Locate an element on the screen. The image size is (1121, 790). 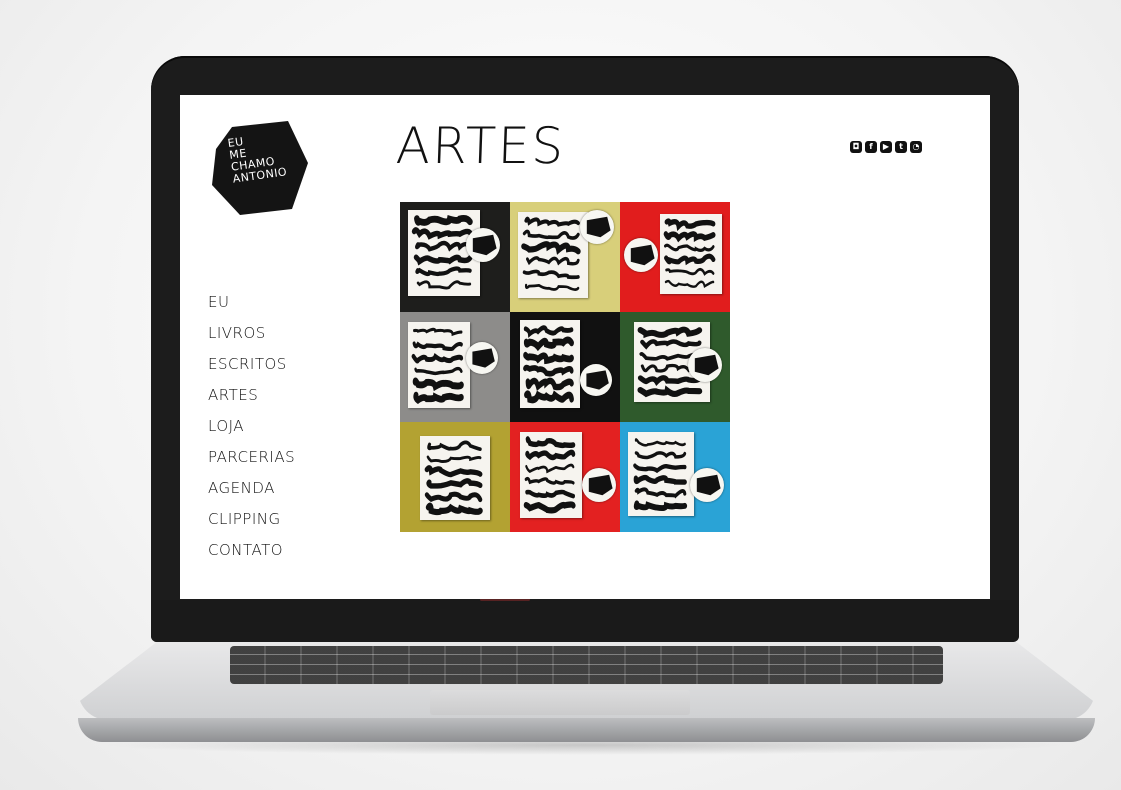
nav-item-artes: ARTES is located at coordinates (251, 395).